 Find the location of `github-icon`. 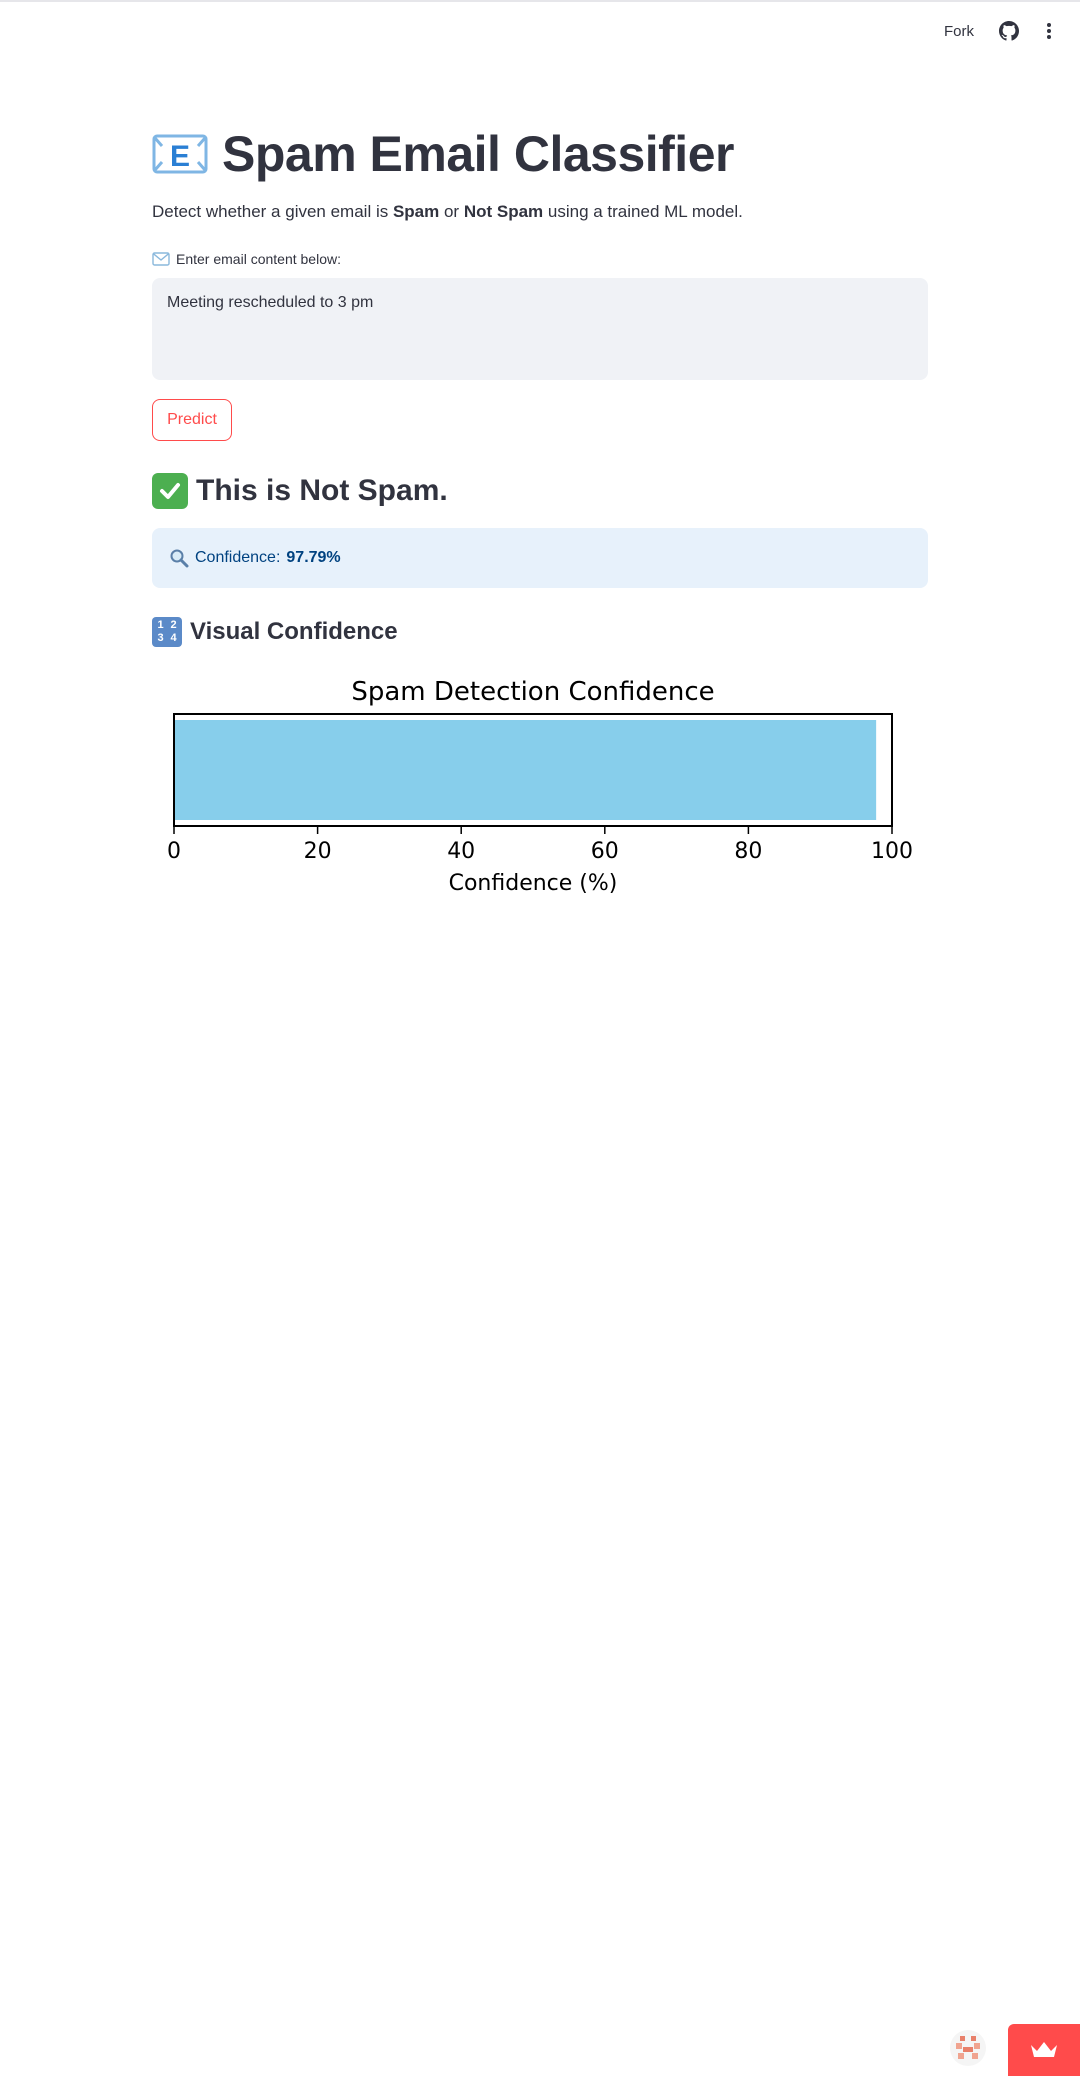

github-icon is located at coordinates (1009, 31).